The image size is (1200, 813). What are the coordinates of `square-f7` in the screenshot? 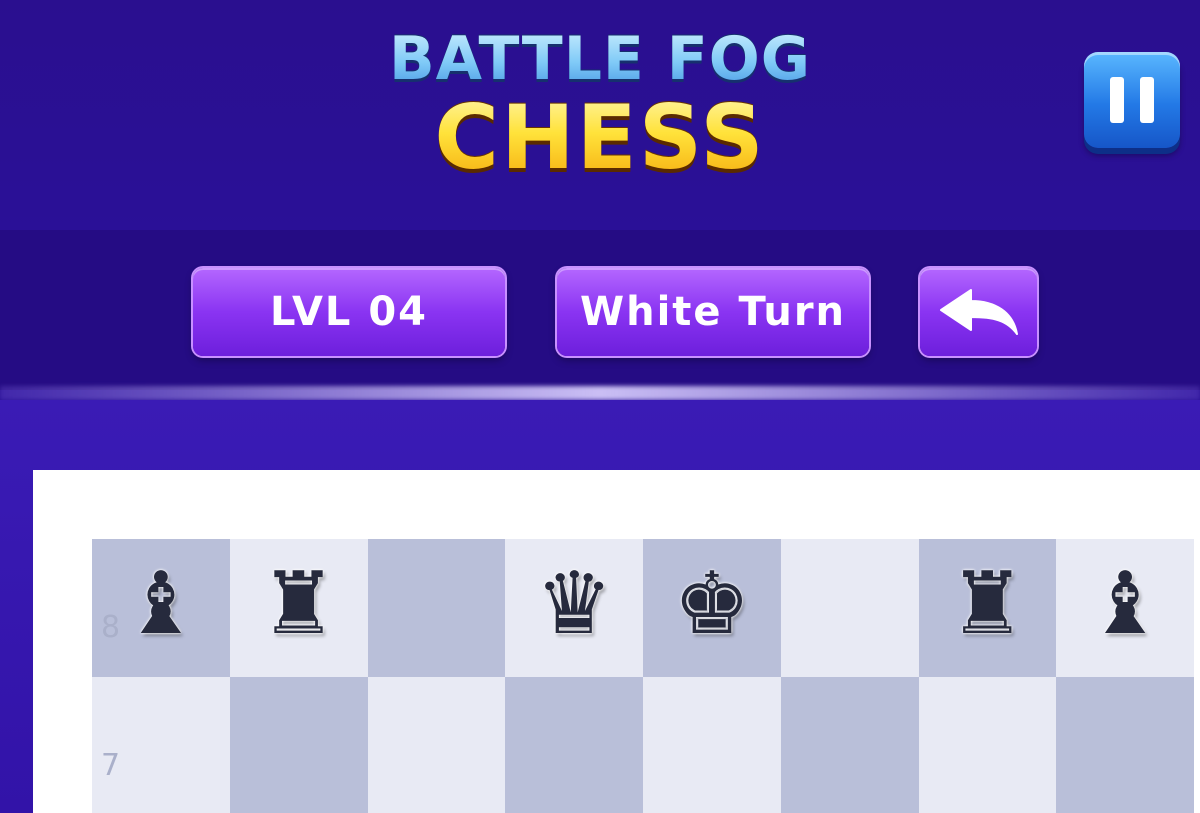 It's located at (849, 744).